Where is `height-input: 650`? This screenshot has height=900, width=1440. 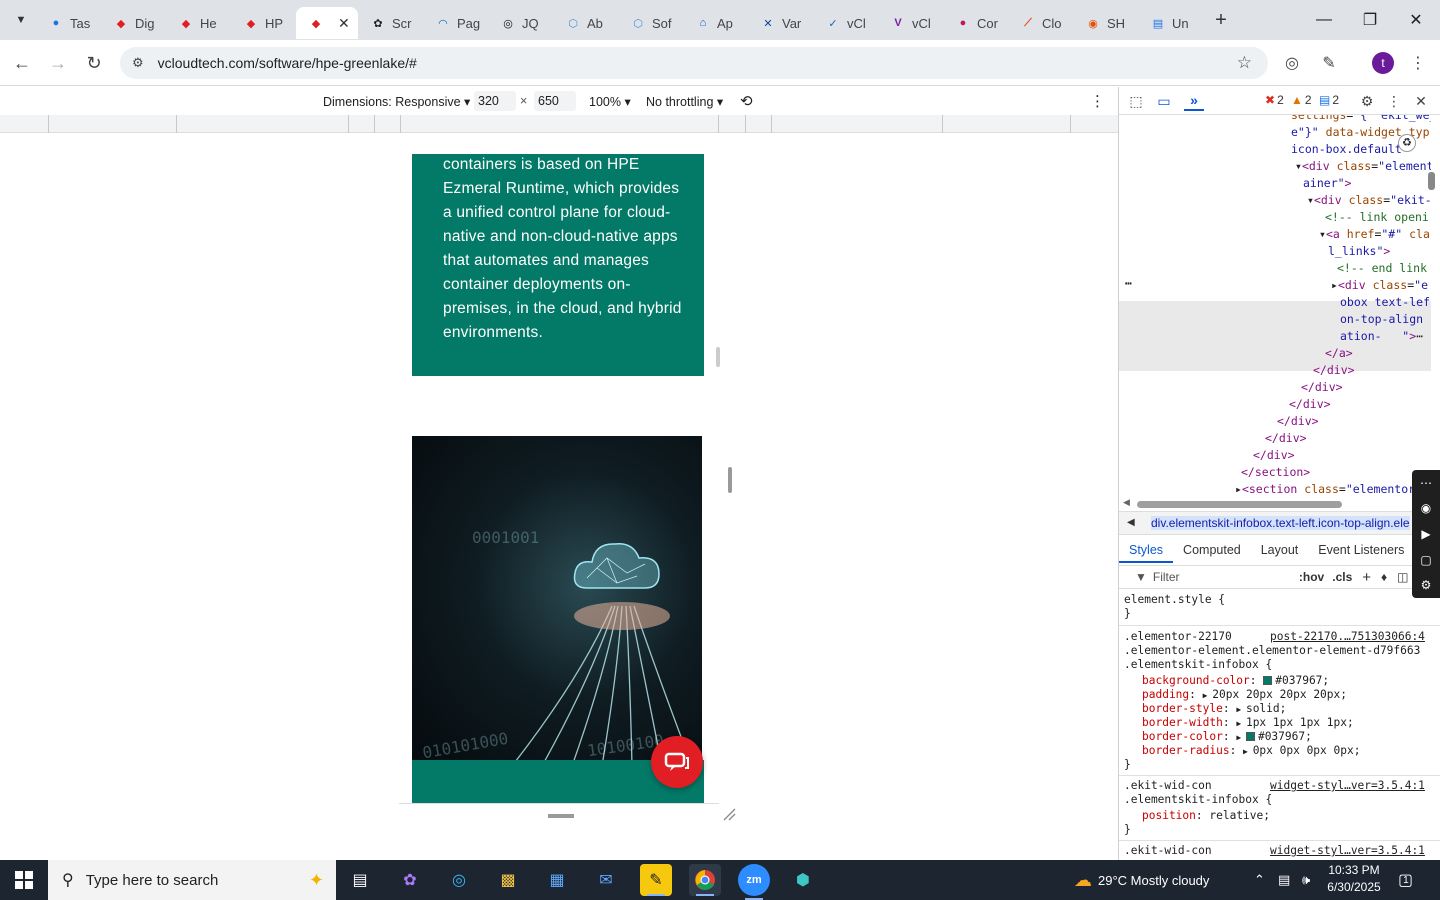
height-input: 650 is located at coordinates (555, 101).